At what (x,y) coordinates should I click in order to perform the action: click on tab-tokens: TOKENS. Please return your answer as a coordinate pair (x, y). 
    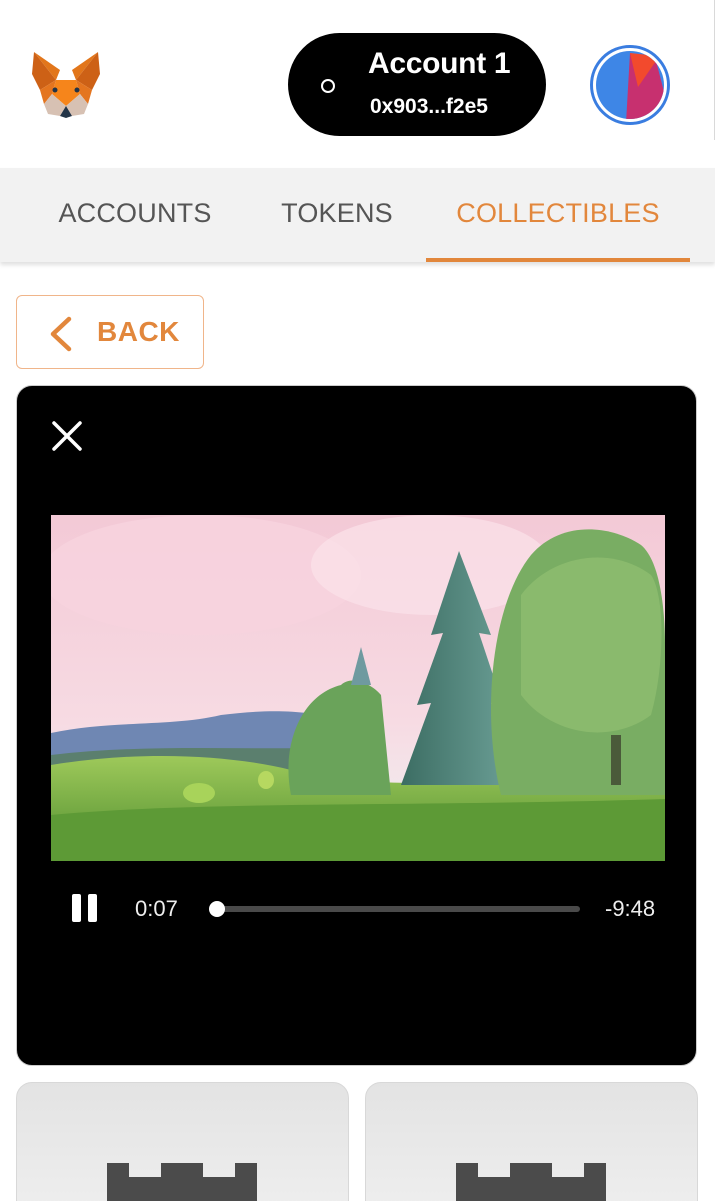
    Looking at the image, I should click on (337, 215).